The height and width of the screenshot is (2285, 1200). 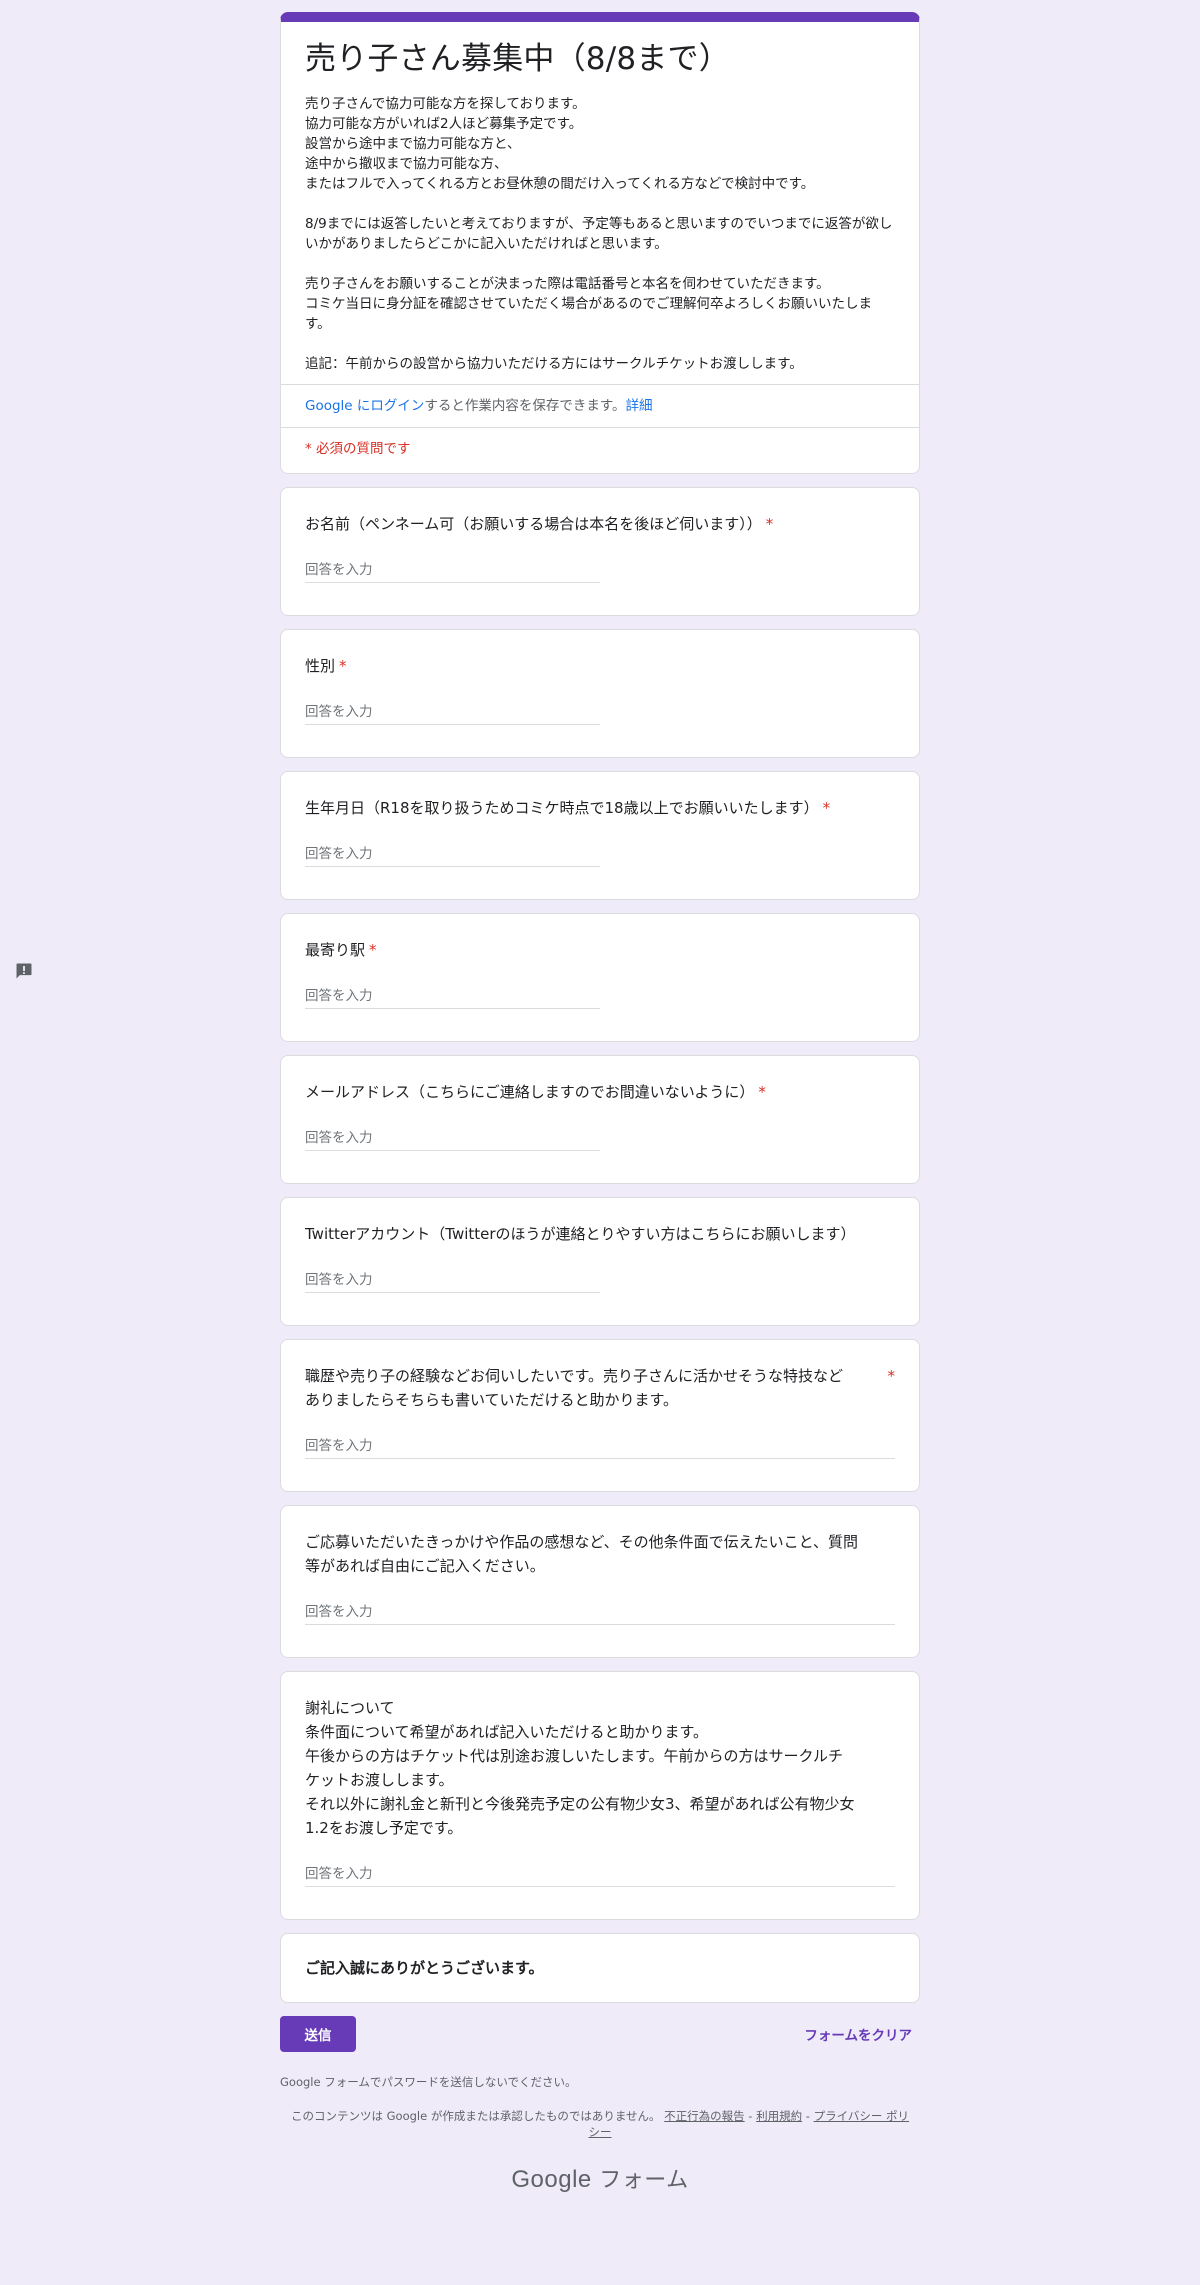 I want to click on thanks-card: ご記入誠にありがとうございます。, so click(x=600, y=1968).